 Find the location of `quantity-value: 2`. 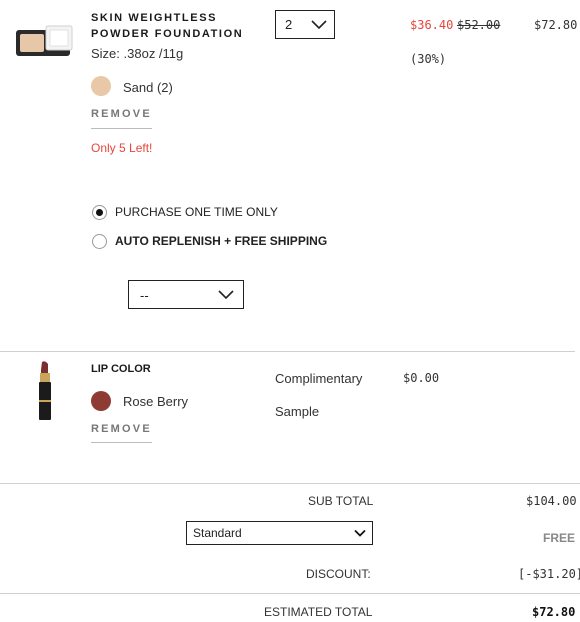

quantity-value: 2 is located at coordinates (289, 24).